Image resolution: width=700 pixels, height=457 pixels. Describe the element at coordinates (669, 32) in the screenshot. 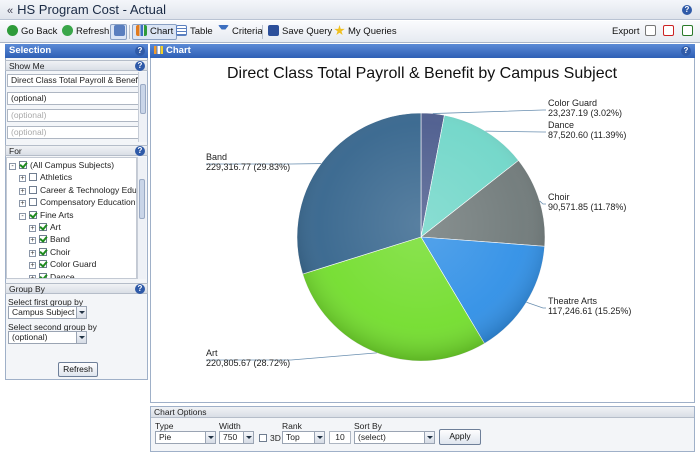

I see `export-pdf-button` at that location.